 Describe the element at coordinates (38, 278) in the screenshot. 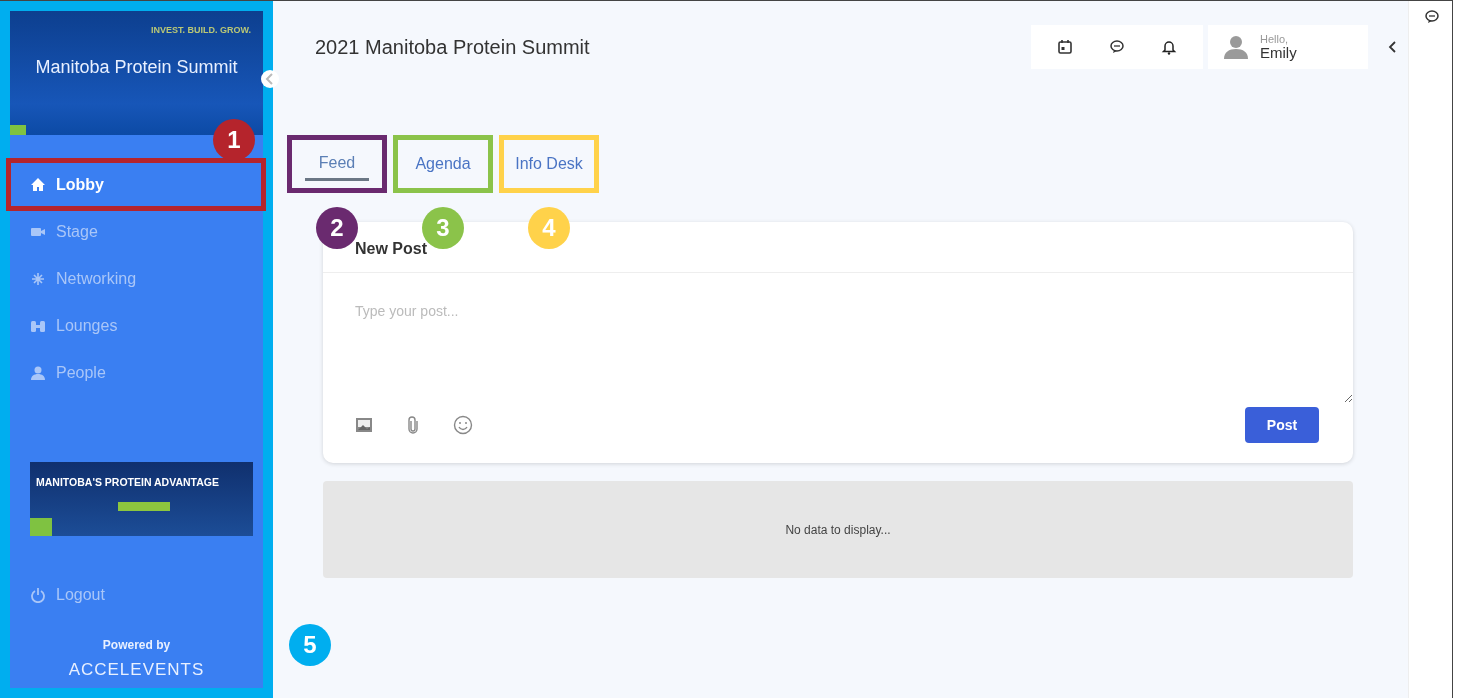

I see `network-icon` at that location.